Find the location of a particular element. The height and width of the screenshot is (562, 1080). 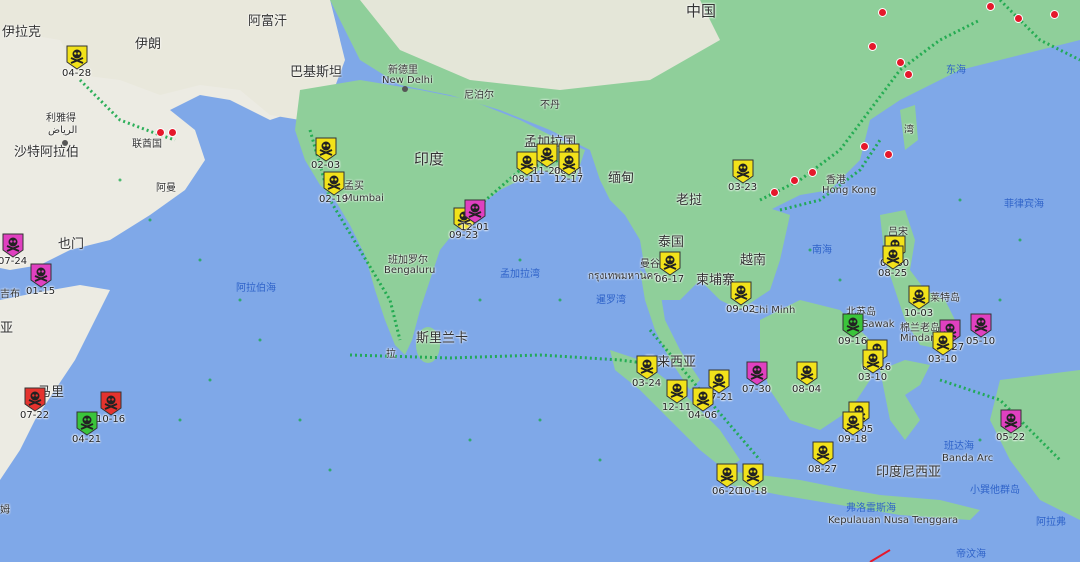

label-bengaluru-en: Bengaluru is located at coordinates (410, 270).